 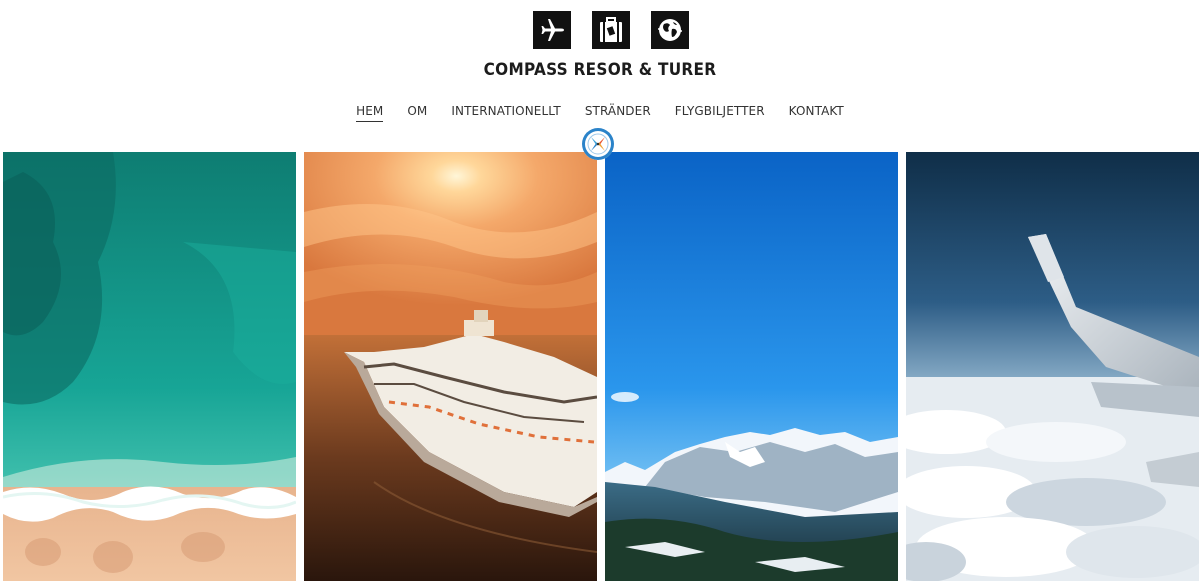 I want to click on nav-item-strander: STRÄNDER, so click(x=618, y=113).